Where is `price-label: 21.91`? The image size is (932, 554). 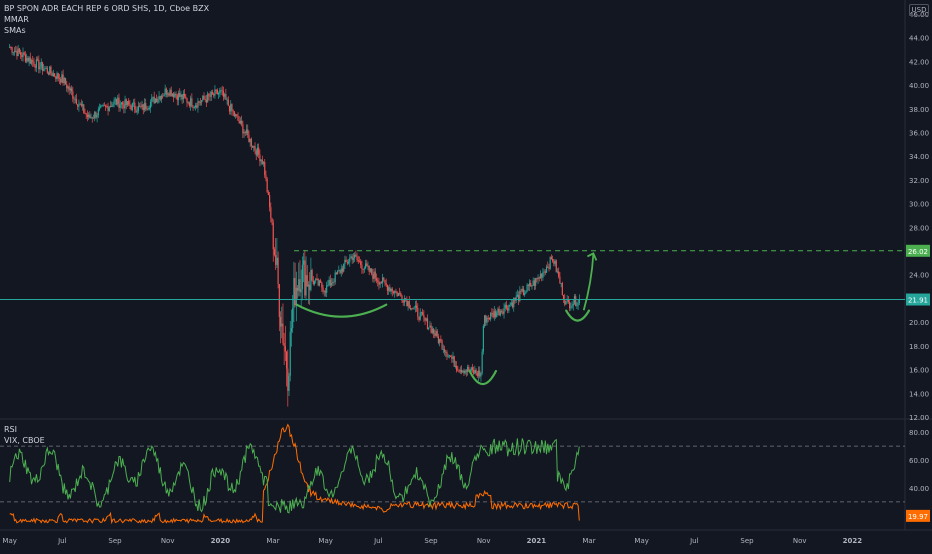
price-label: 21.91 is located at coordinates (918, 301).